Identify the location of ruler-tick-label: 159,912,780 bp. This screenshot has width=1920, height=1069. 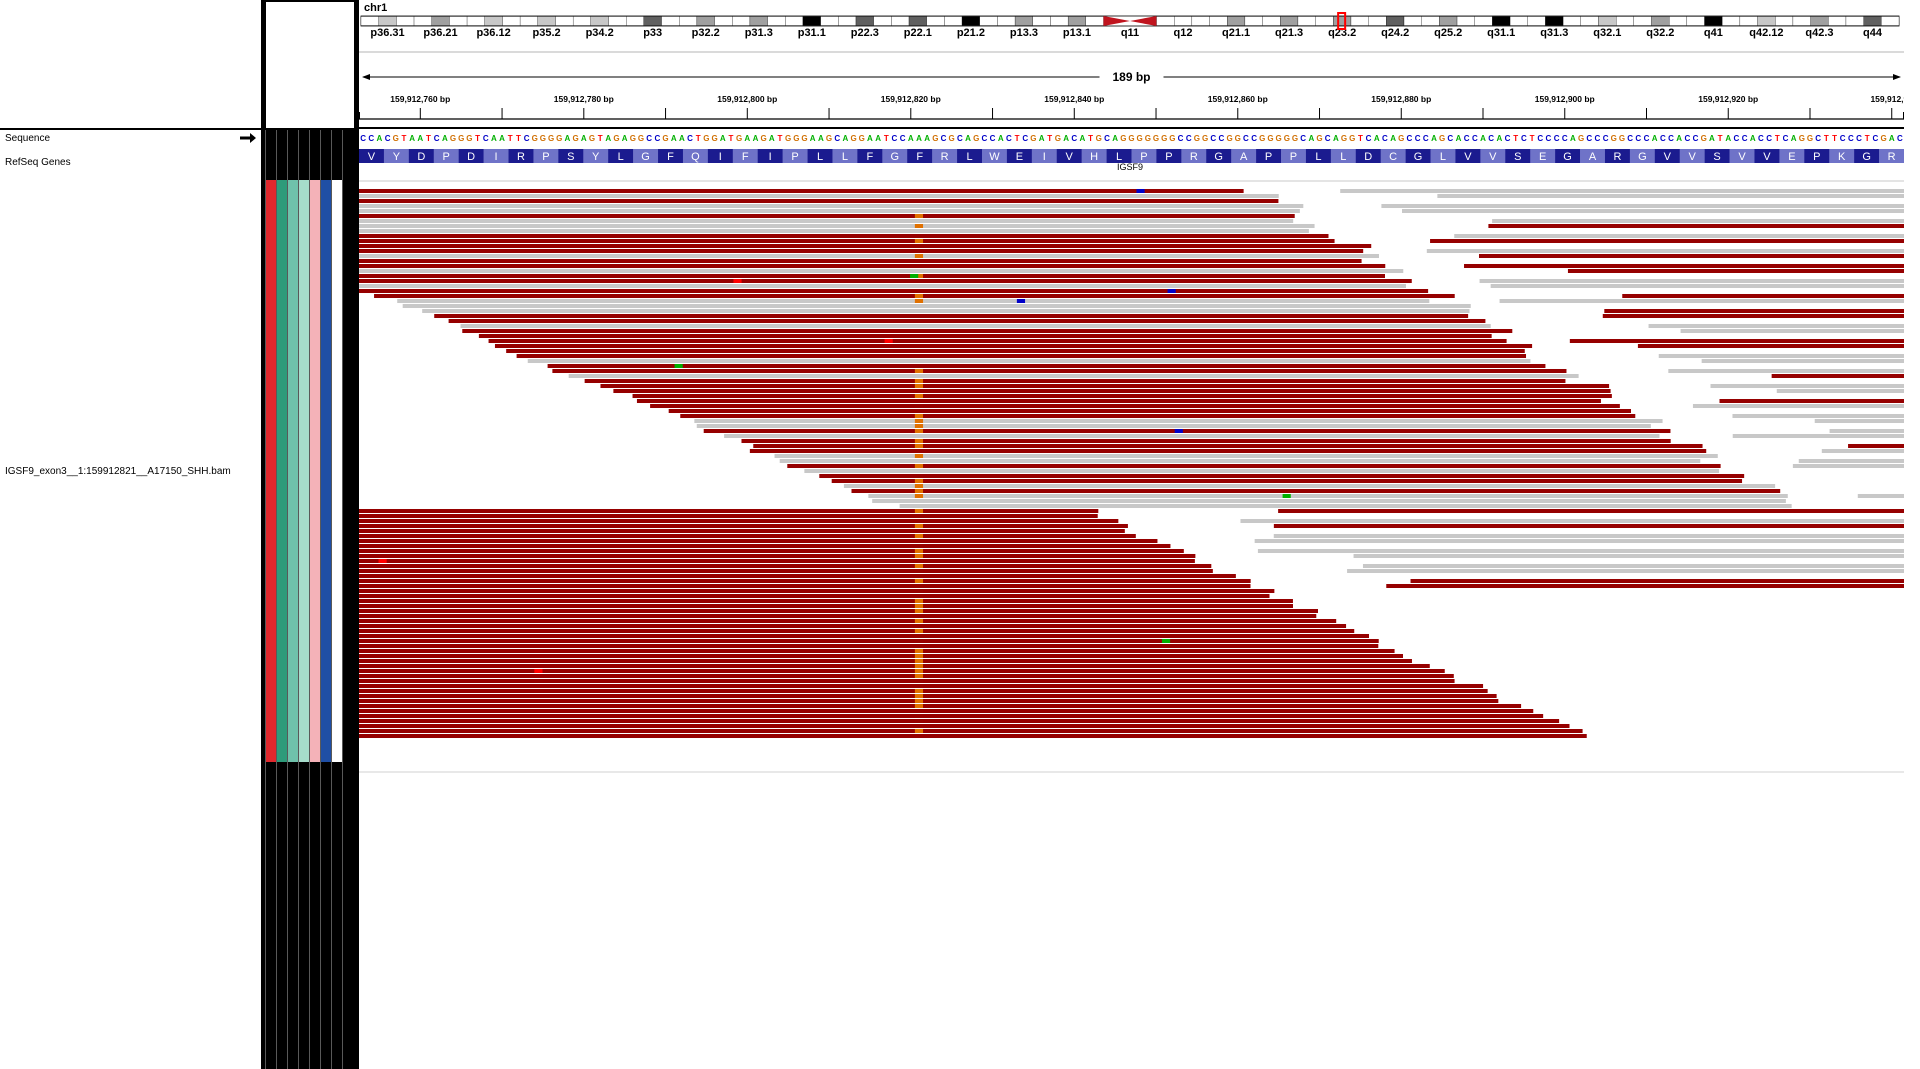
(584, 99).